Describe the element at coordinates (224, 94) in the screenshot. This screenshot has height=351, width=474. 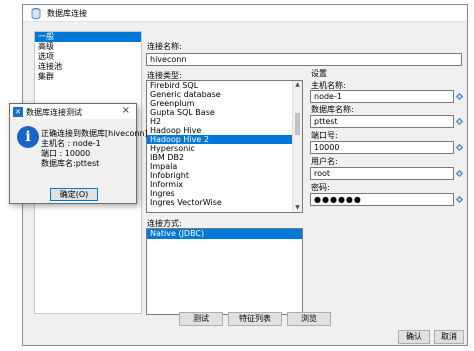
I see `list-item: Generic database` at that location.